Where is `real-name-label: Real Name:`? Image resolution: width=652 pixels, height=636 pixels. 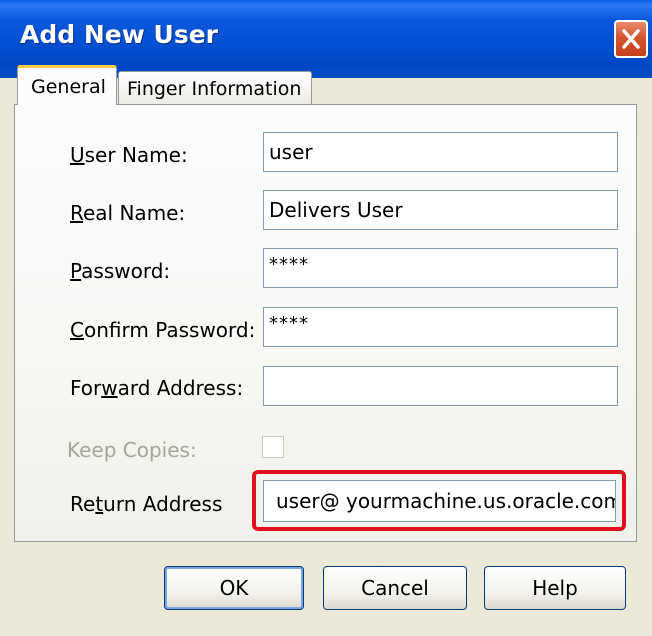
real-name-label: Real Name: is located at coordinates (128, 213).